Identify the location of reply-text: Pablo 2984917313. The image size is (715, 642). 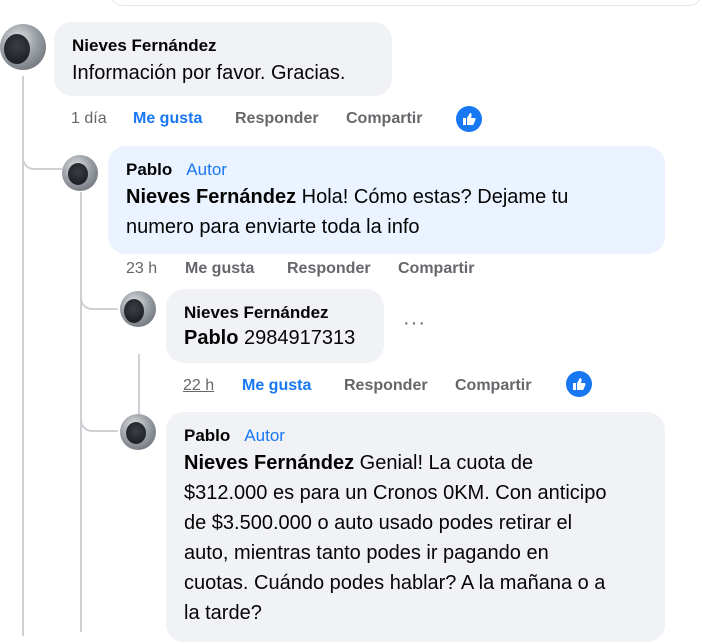
(277, 338).